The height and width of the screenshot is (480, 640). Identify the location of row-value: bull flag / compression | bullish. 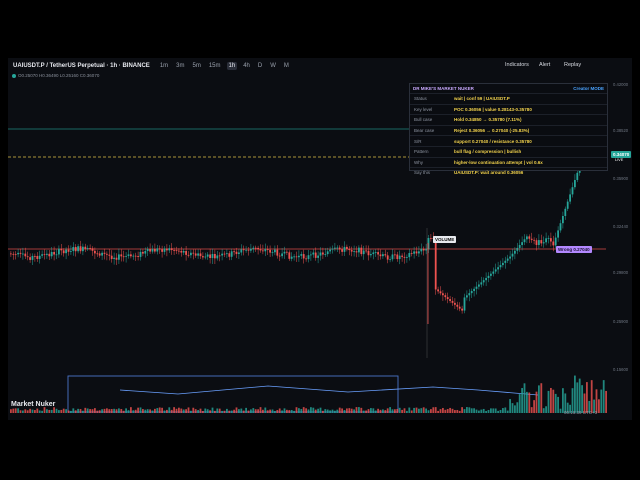
(488, 152).